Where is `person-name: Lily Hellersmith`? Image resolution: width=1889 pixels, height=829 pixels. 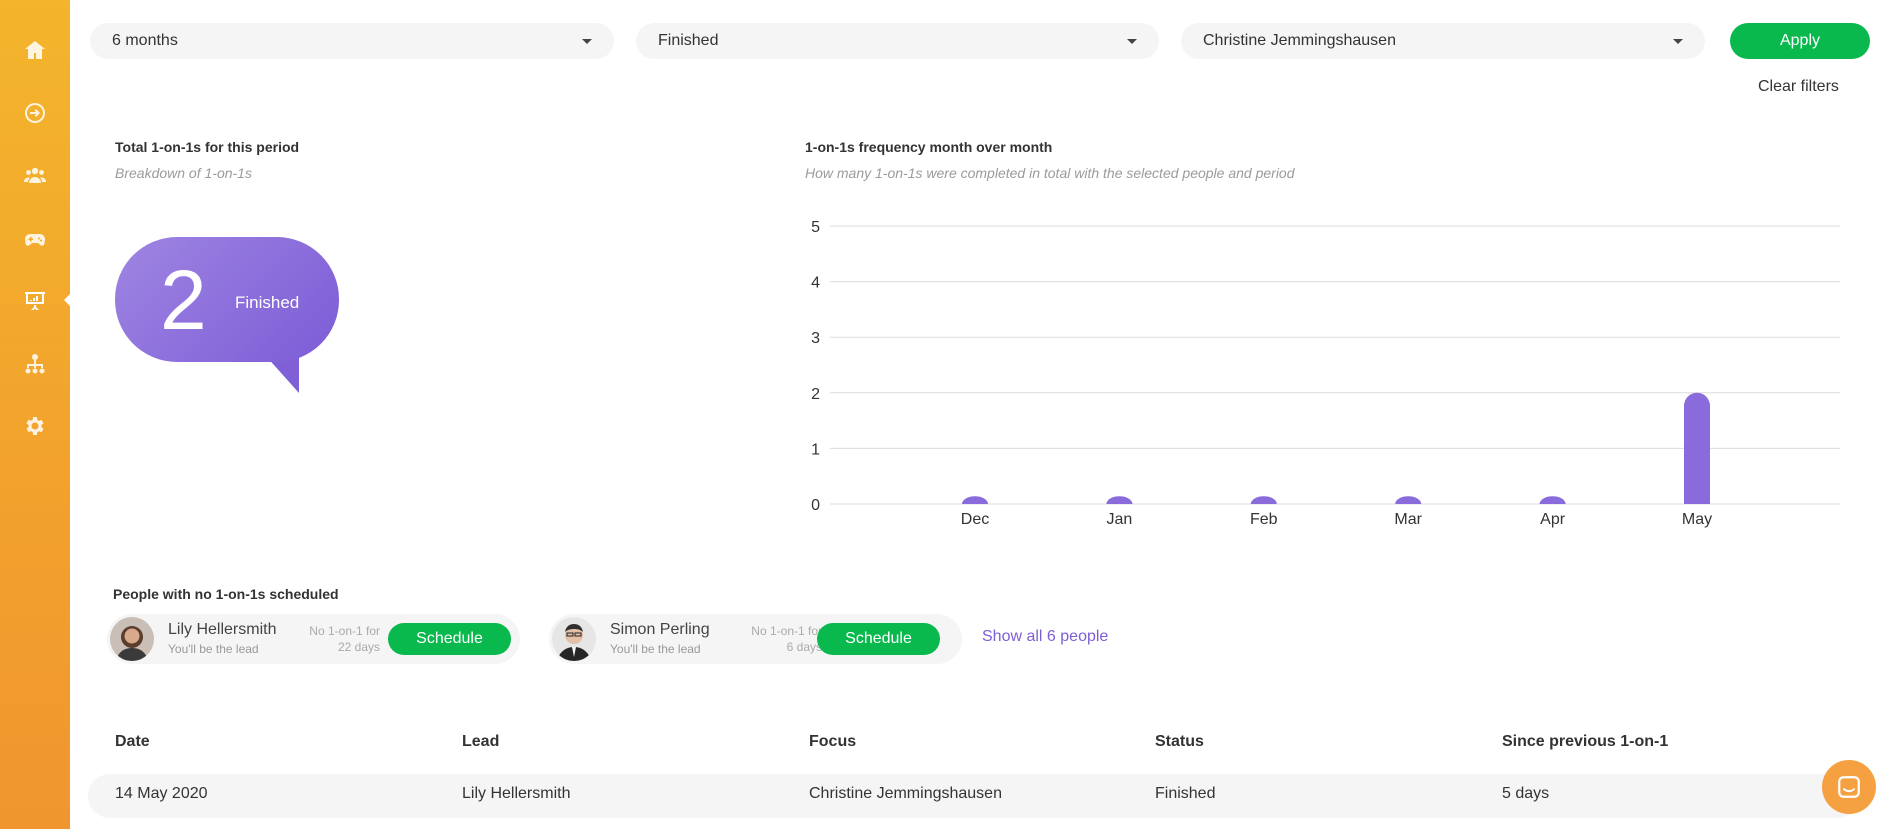 person-name: Lily Hellersmith is located at coordinates (222, 629).